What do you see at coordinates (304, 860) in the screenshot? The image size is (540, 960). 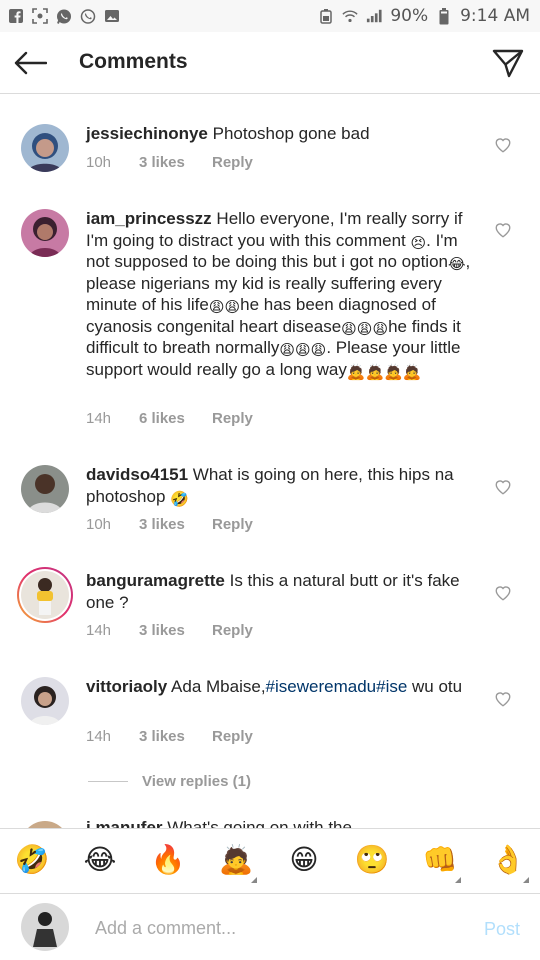 I see `emoji-button: 😁` at bounding box center [304, 860].